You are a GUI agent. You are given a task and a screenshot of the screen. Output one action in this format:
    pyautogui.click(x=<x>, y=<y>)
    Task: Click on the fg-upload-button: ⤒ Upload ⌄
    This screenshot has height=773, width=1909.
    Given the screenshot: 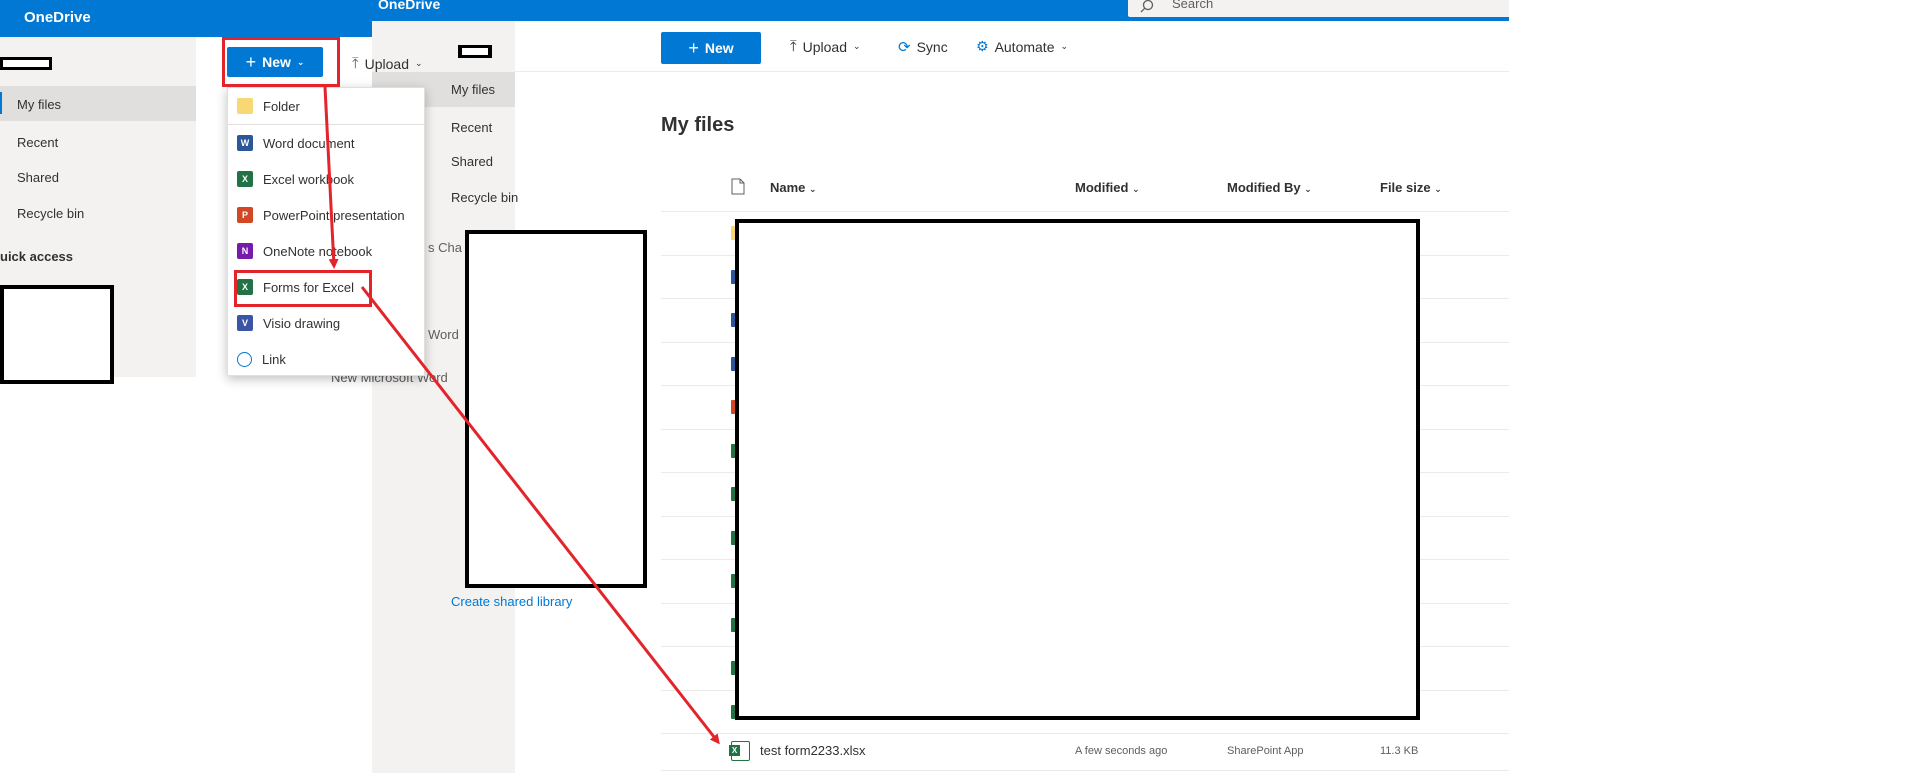 What is the action you would take?
    pyautogui.click(x=387, y=63)
    